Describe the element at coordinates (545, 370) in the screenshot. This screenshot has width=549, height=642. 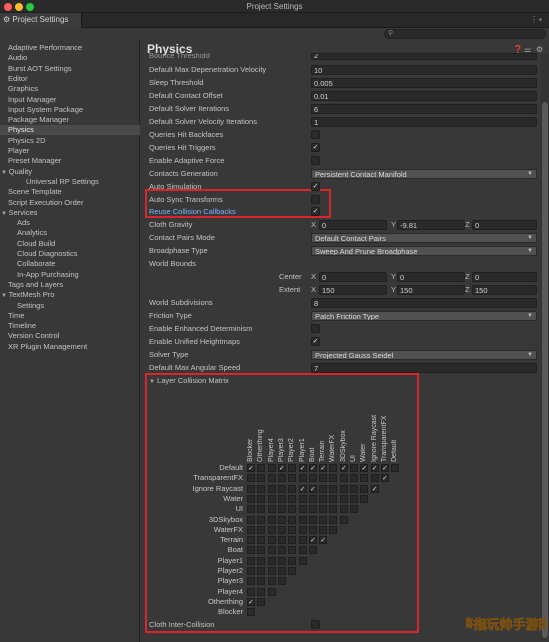
I see `scroll-thumb` at that location.